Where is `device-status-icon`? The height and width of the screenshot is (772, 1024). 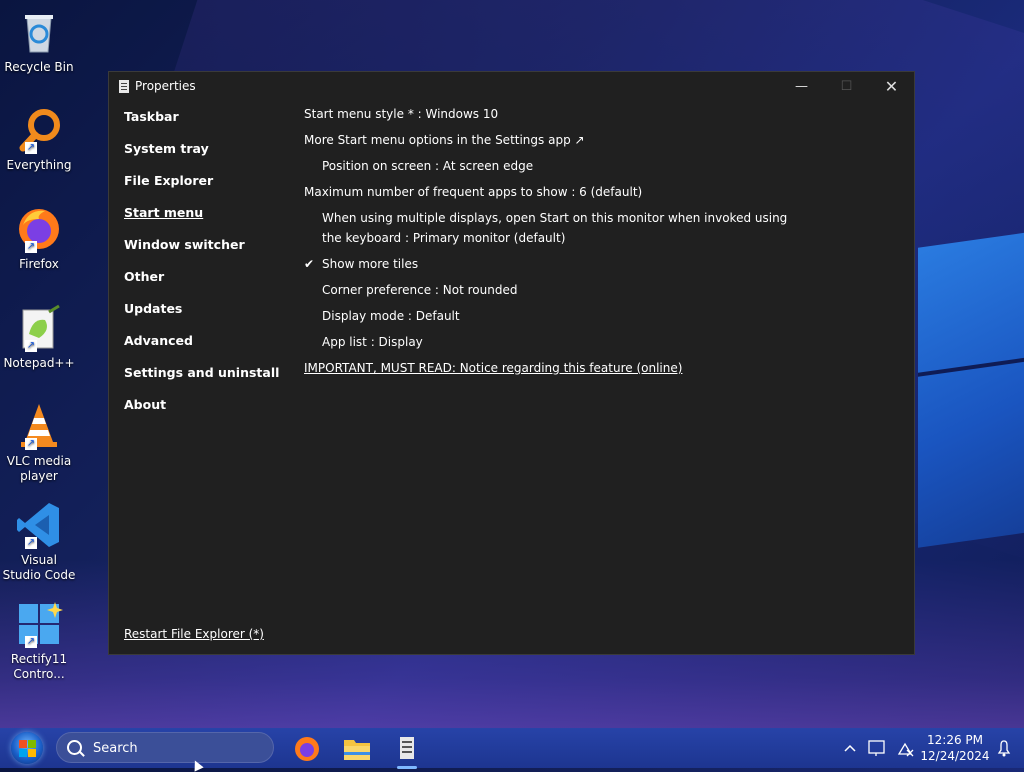
device-status-icon is located at coordinates (876, 748).